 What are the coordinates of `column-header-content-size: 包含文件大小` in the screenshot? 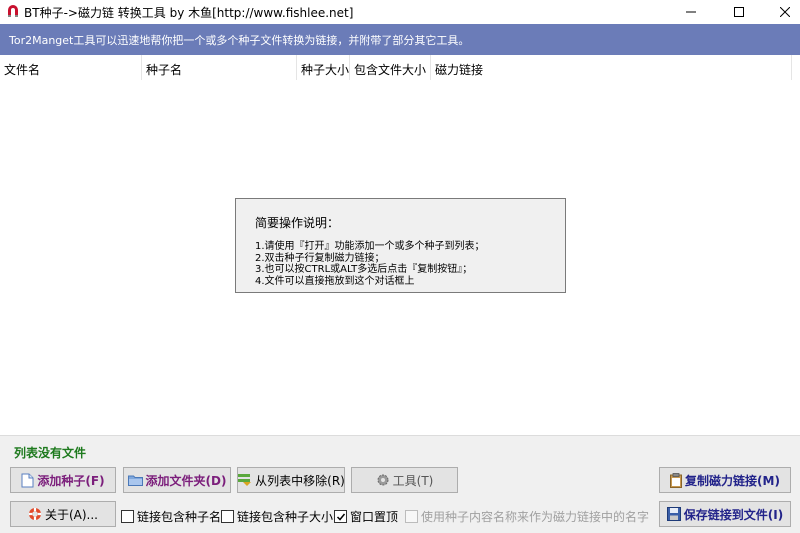 It's located at (390, 67).